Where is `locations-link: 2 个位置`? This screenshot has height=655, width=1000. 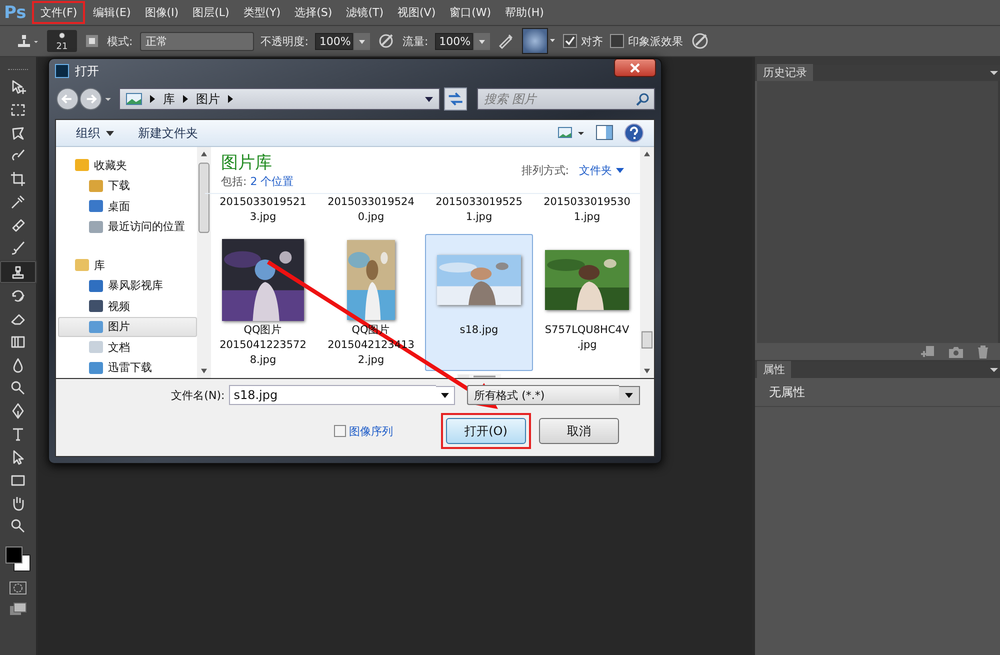 locations-link: 2 个位置 is located at coordinates (272, 181).